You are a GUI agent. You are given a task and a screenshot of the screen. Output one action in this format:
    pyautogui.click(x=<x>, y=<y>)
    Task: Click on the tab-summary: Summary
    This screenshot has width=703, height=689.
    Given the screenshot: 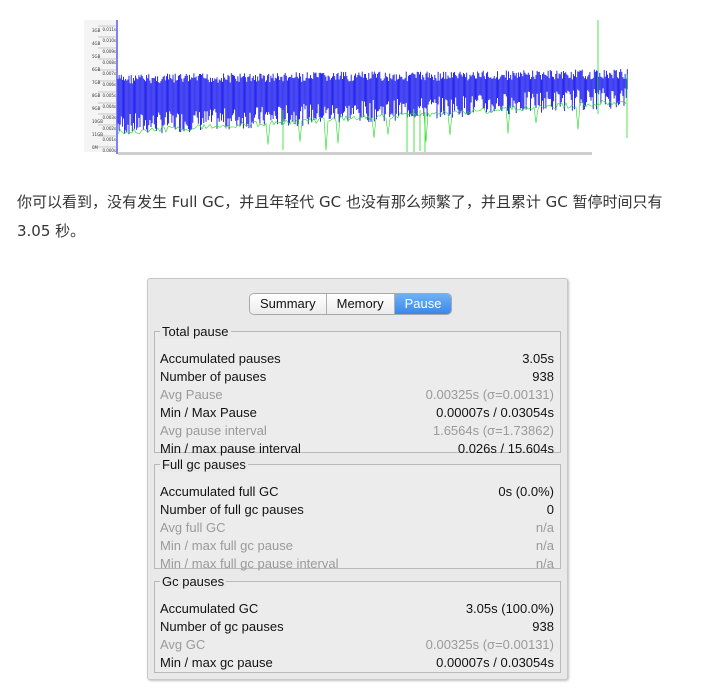 What is the action you would take?
    pyautogui.click(x=288, y=304)
    